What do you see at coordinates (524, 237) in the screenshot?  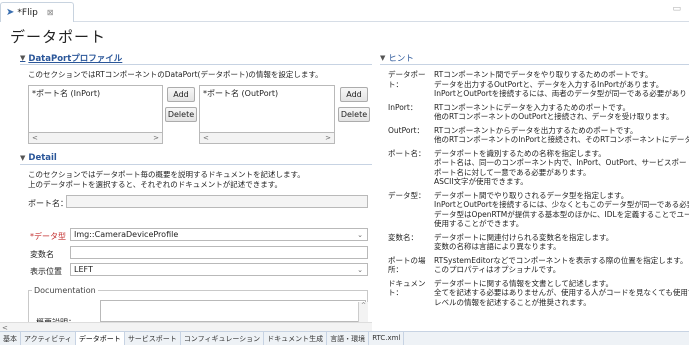 I see `hint-line: データポートに関連付けられる変数名を指定します。` at bounding box center [524, 237].